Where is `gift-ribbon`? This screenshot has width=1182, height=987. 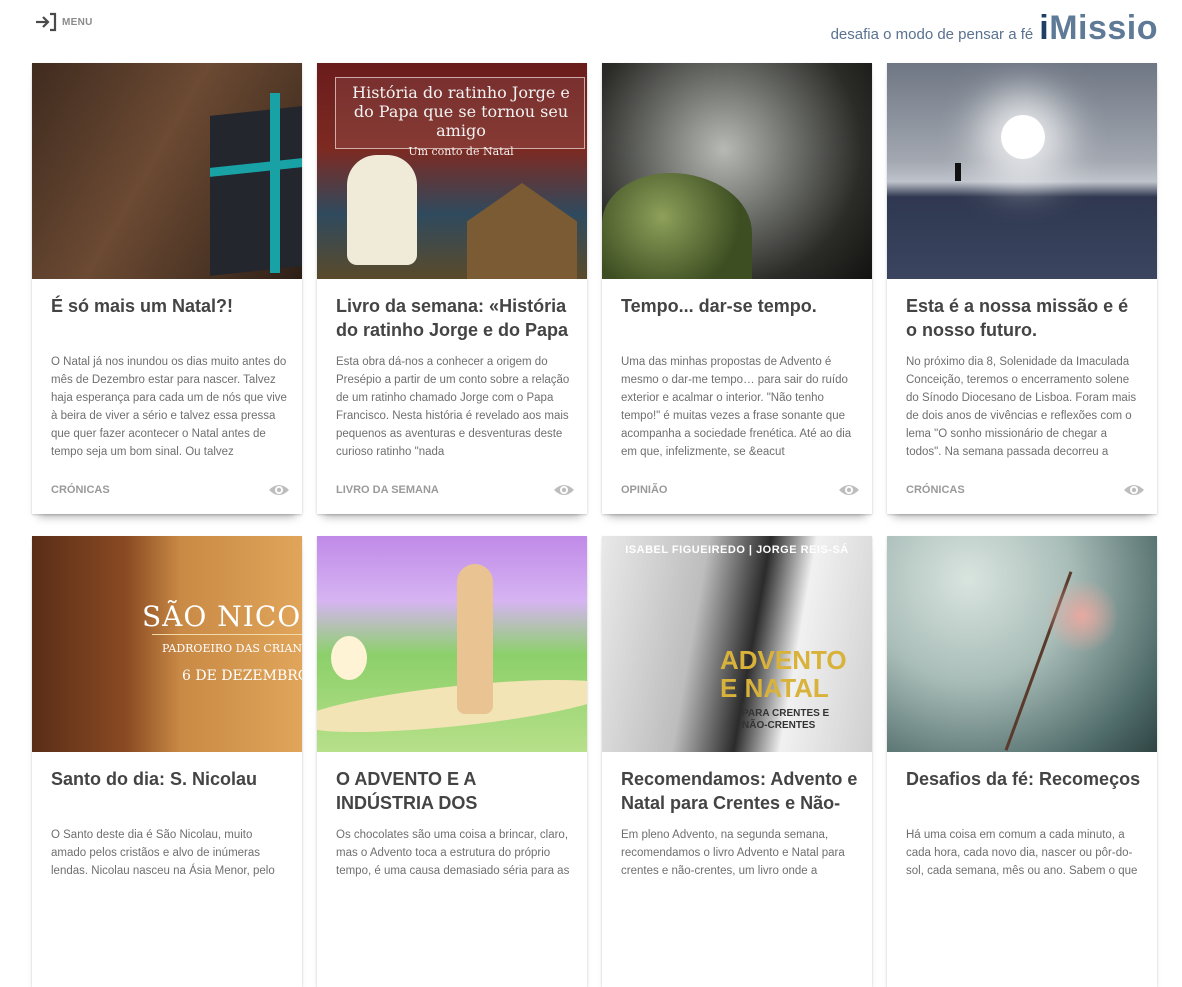
gift-ribbon is located at coordinates (275, 183).